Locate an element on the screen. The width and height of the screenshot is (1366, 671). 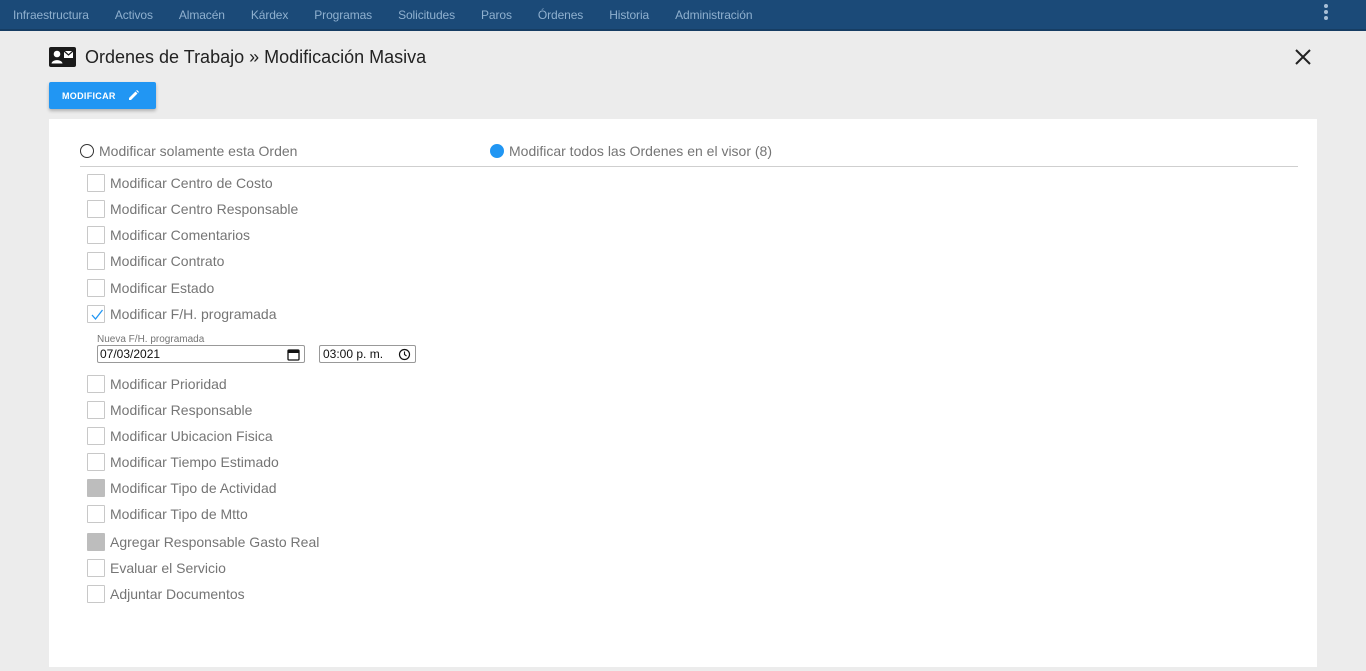
nav-item-administracion: Administración is located at coordinates (713, 15).